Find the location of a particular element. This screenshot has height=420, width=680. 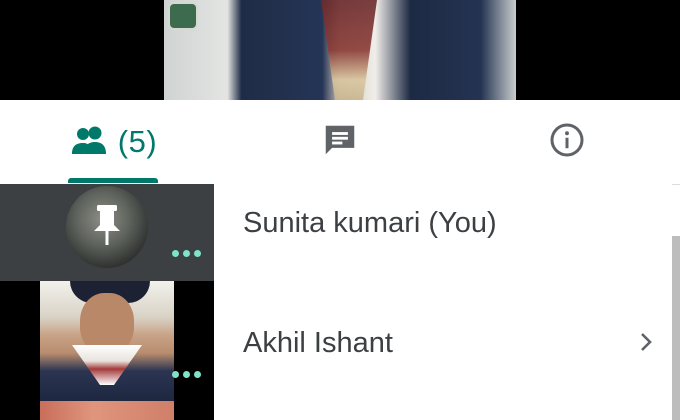

uniform-badge is located at coordinates (183, 16).